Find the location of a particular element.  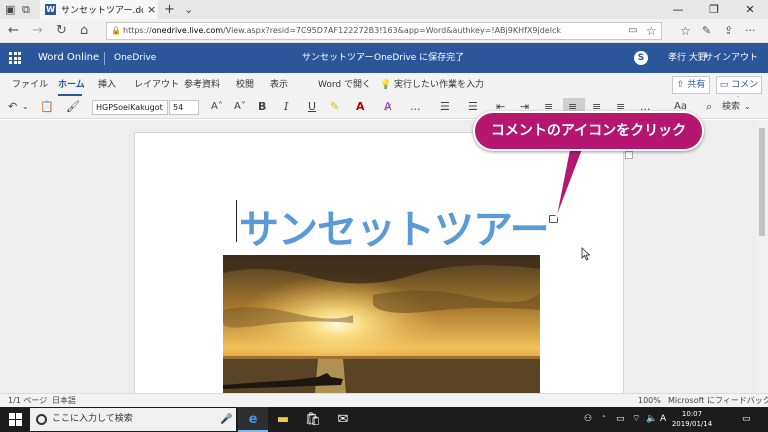

tab-title: サンセットツアー.docx - Mi is located at coordinates (102, 11).